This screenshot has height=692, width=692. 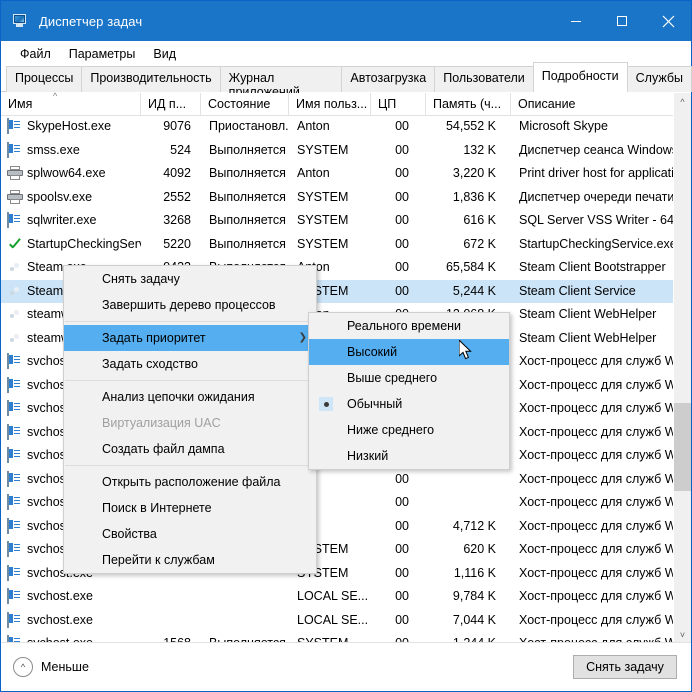 I want to click on cell-mem: 9,784 K, so click(x=474, y=596).